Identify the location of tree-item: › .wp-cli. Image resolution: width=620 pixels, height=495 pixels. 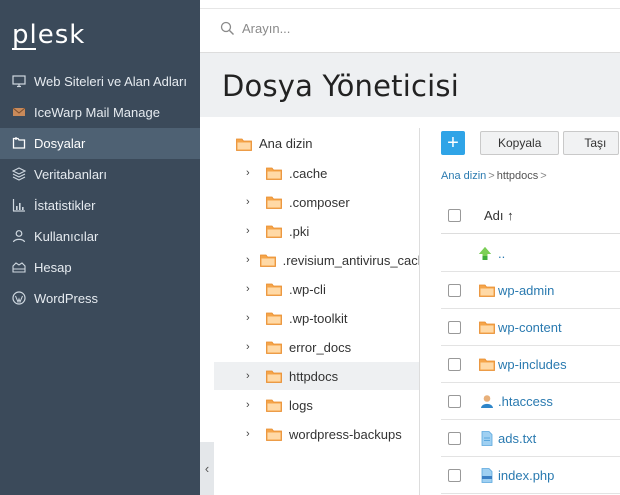
(316, 289).